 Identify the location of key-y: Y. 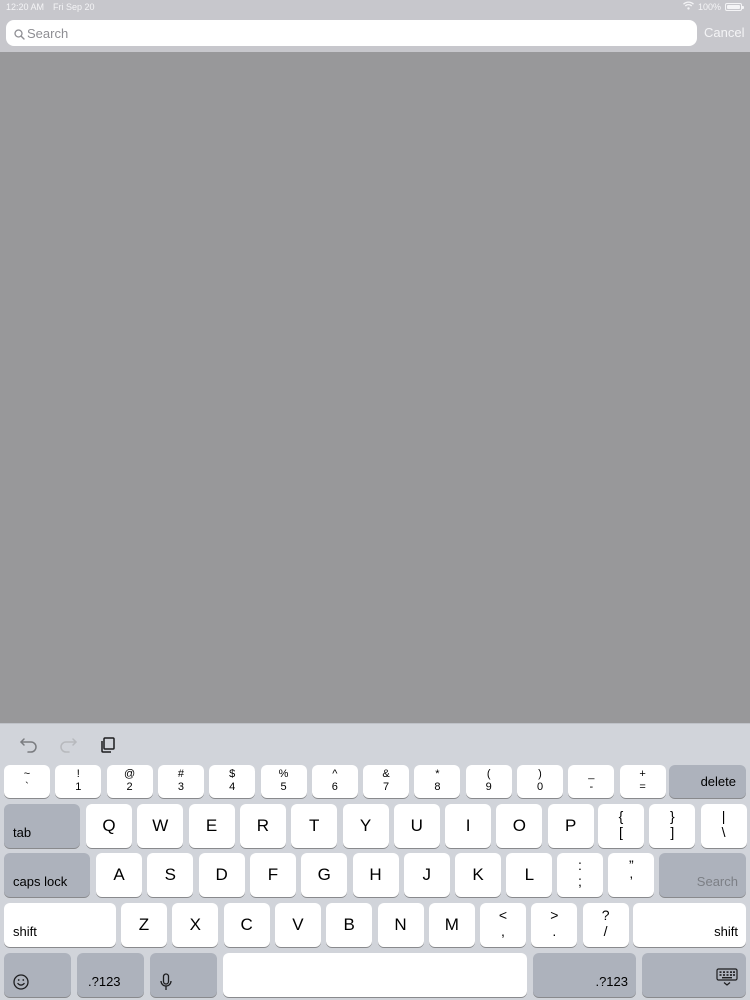
(365, 826).